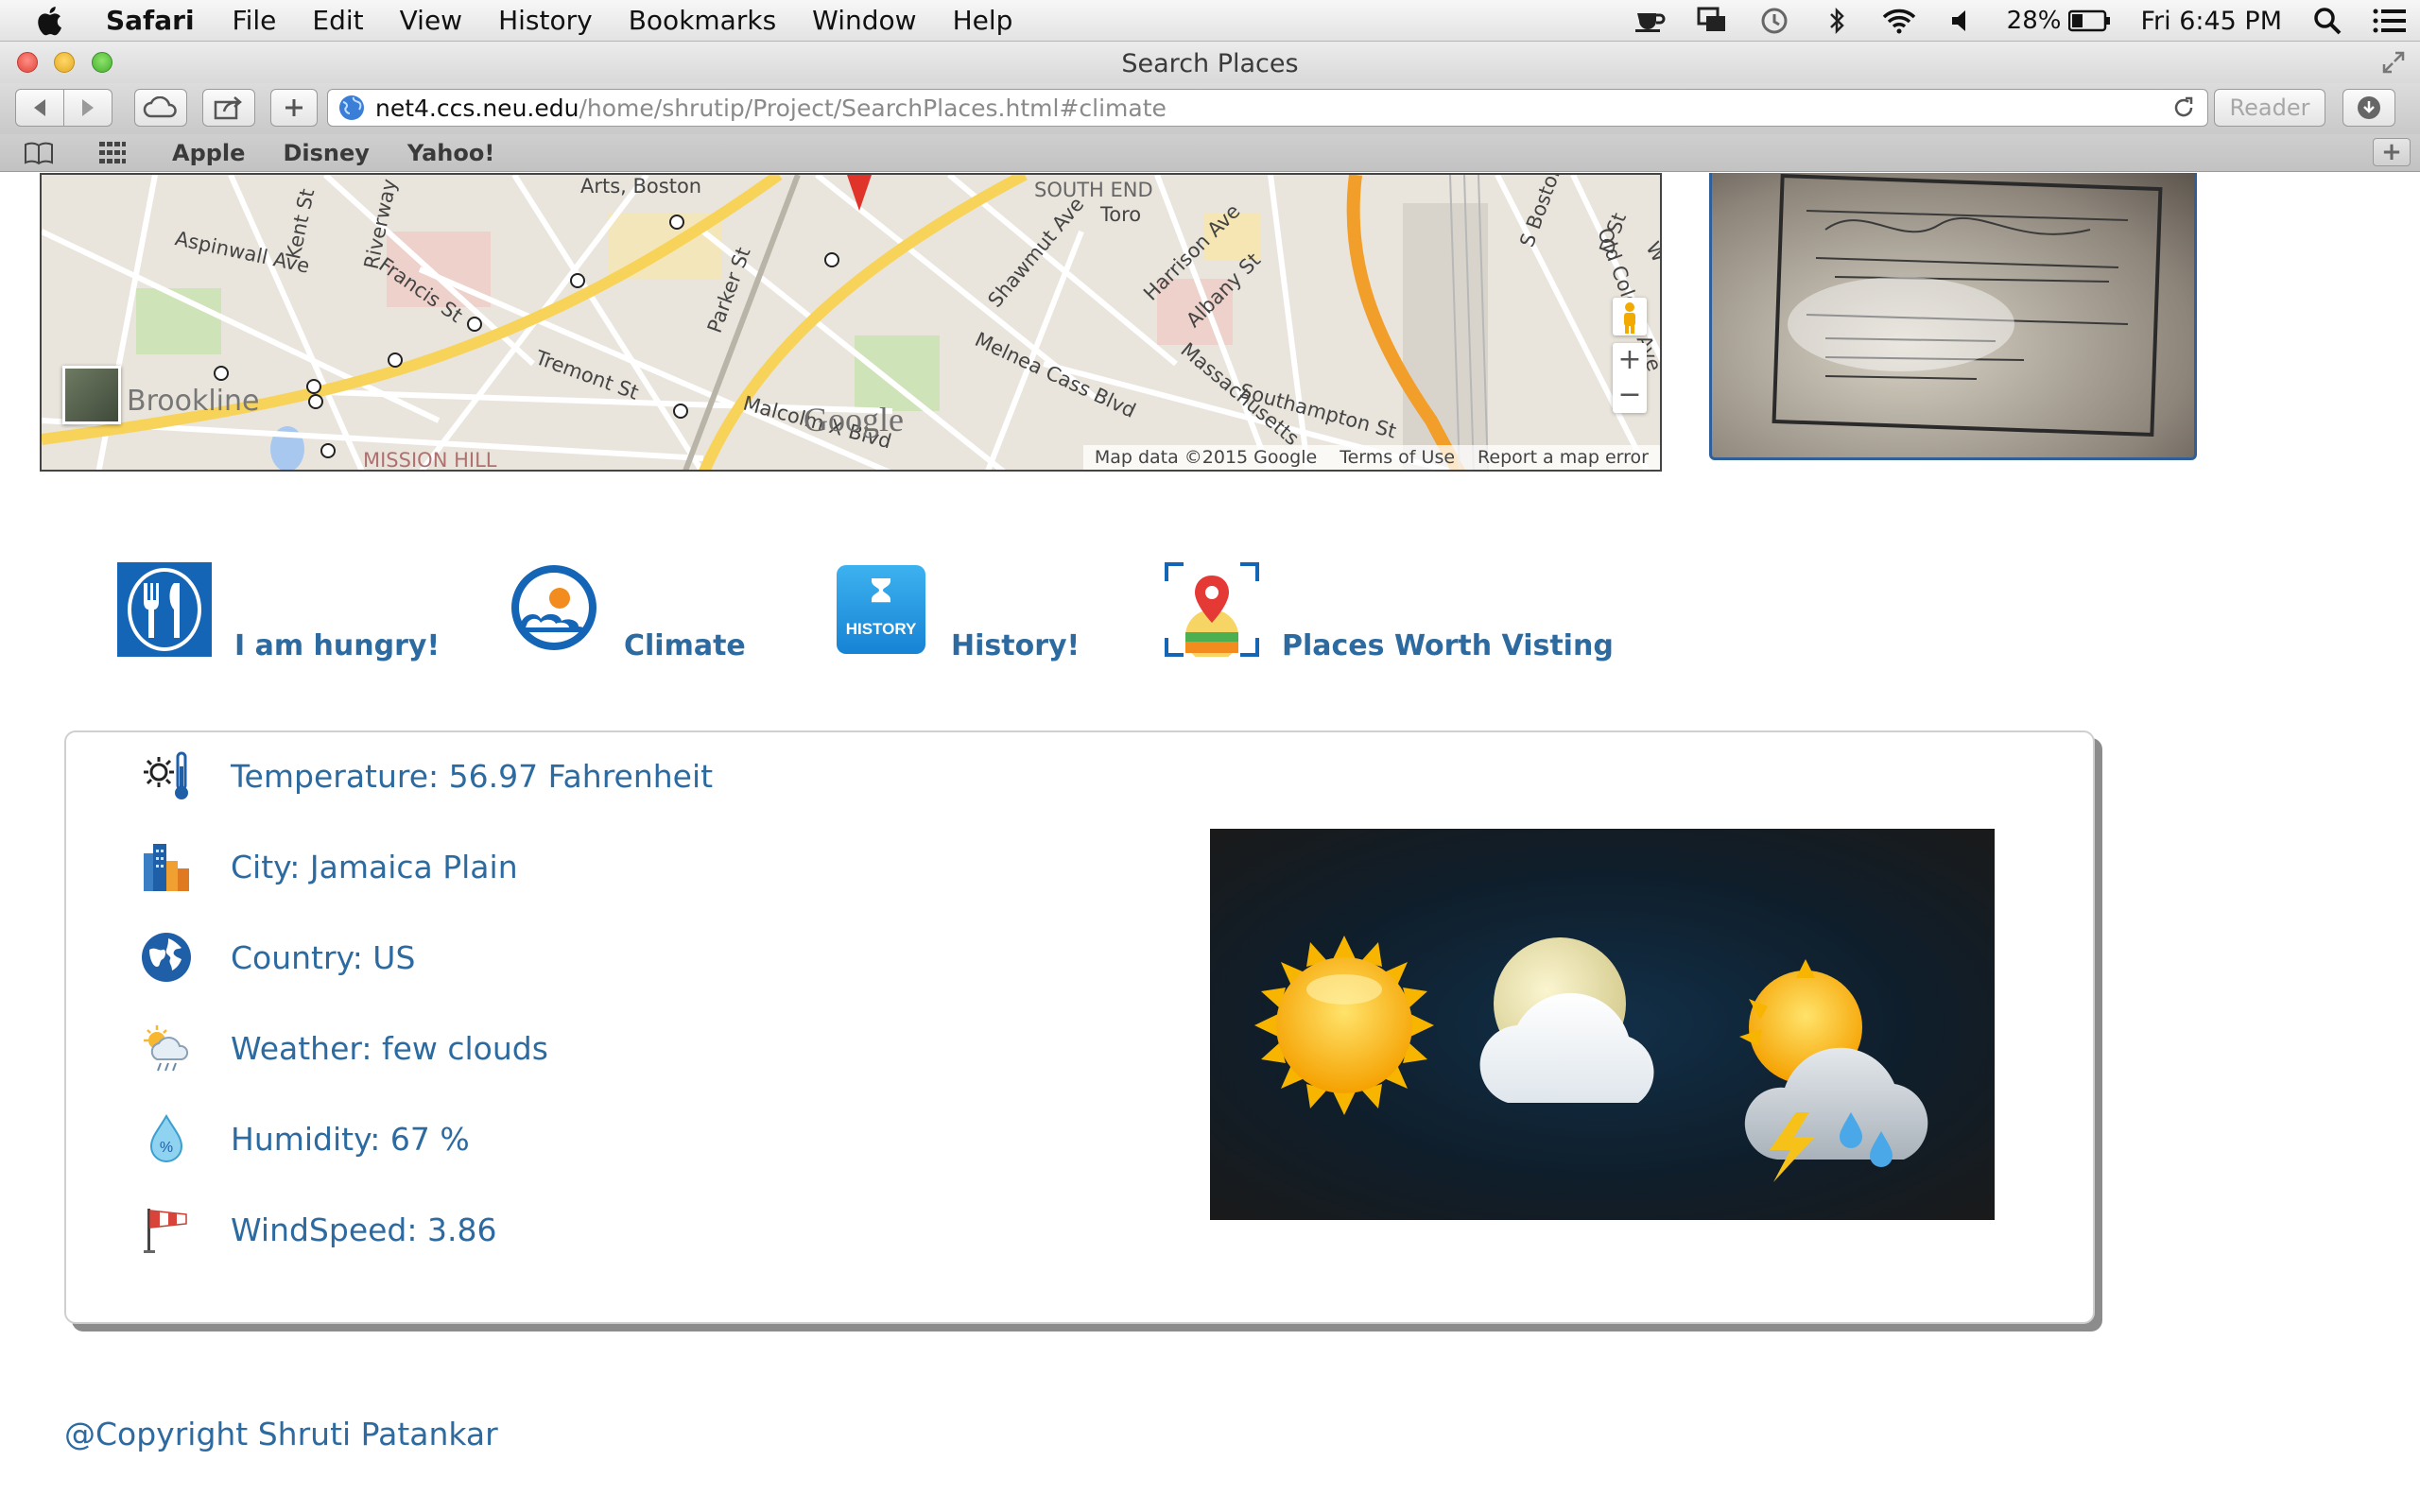  Describe the element at coordinates (2327, 21) in the screenshot. I see `spotlight-icon` at that location.